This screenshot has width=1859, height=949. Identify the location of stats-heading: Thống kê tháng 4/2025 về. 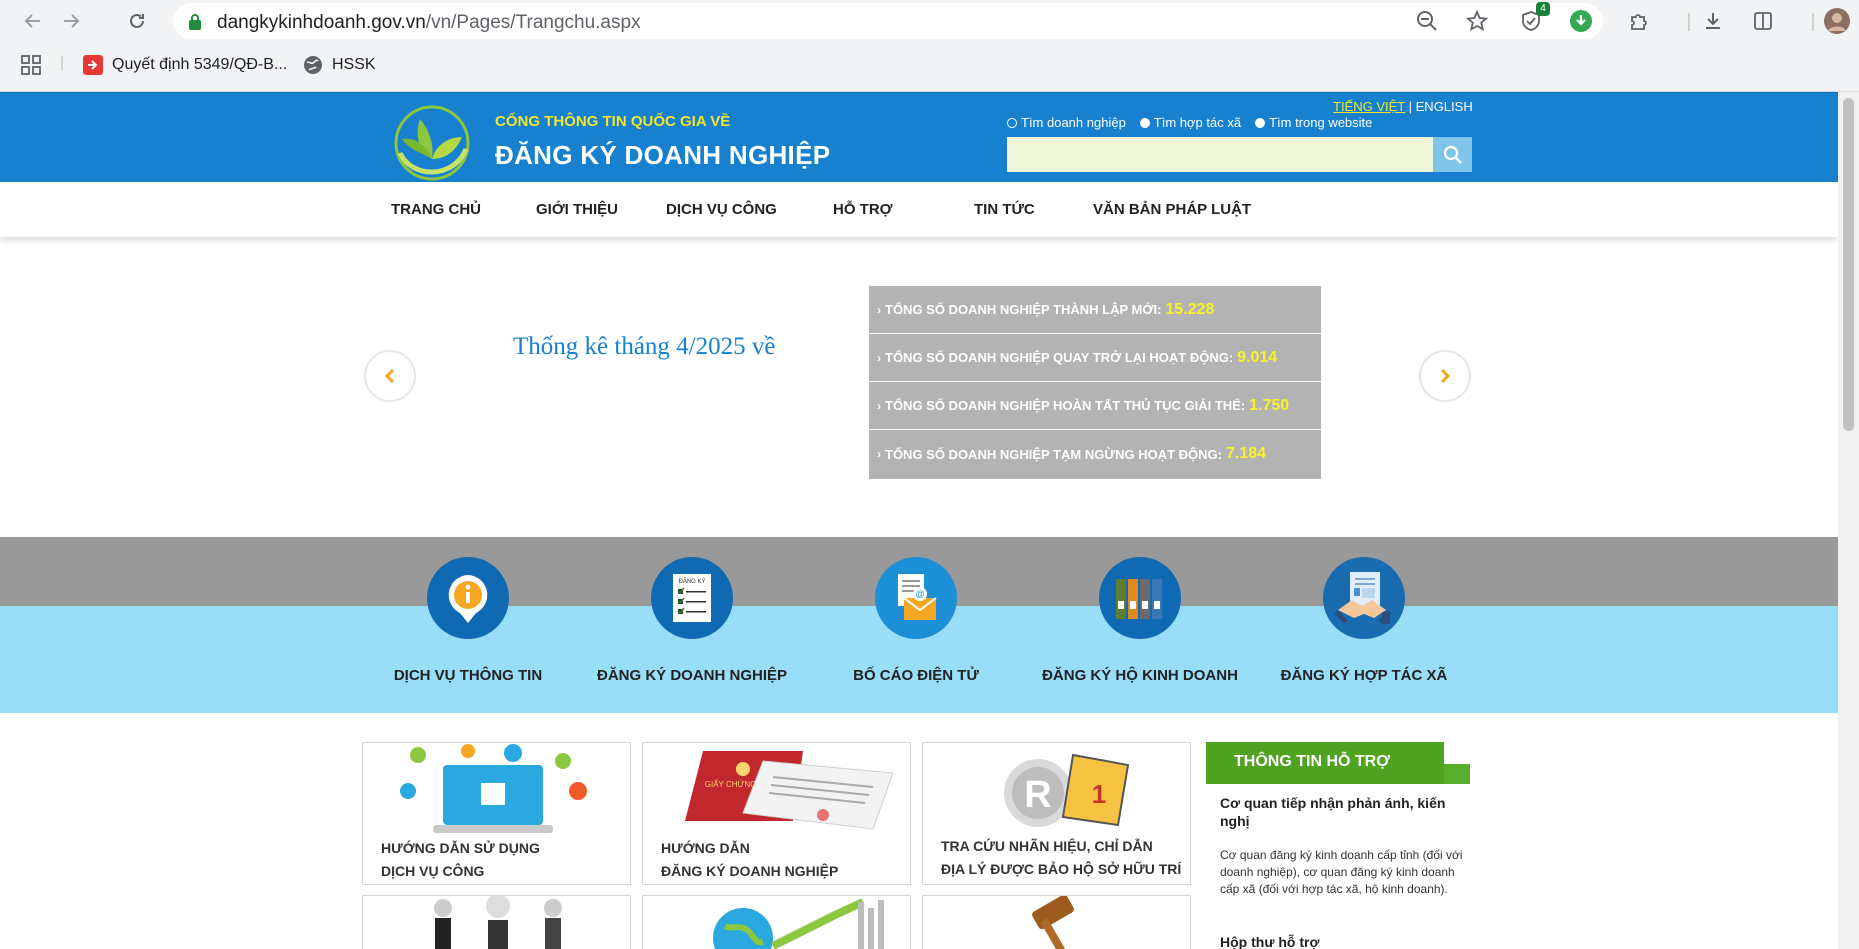
(644, 346).